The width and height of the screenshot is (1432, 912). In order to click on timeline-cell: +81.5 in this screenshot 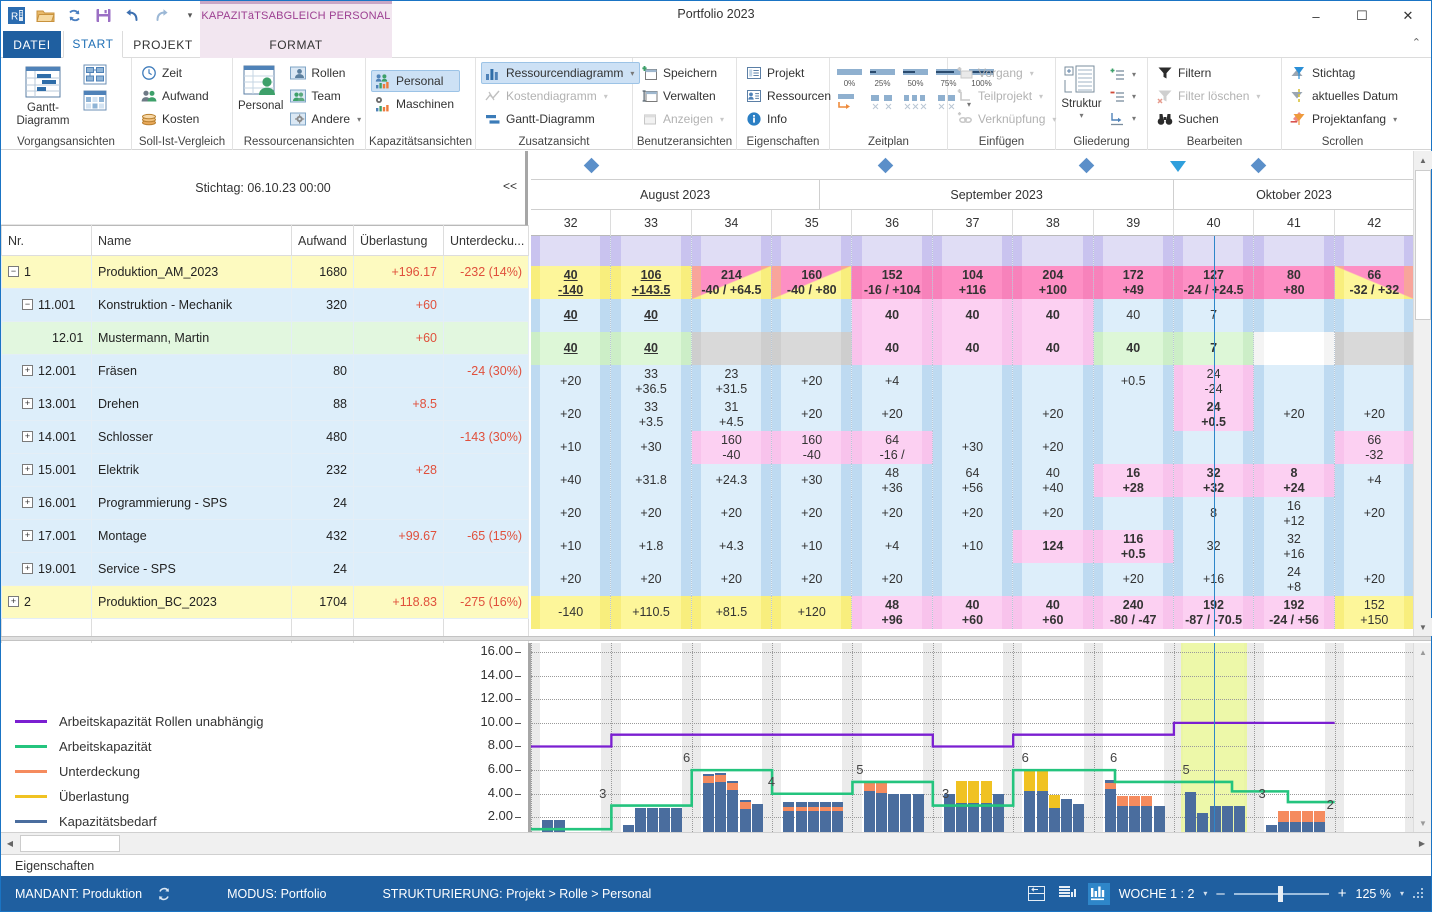, I will do `click(732, 612)`.